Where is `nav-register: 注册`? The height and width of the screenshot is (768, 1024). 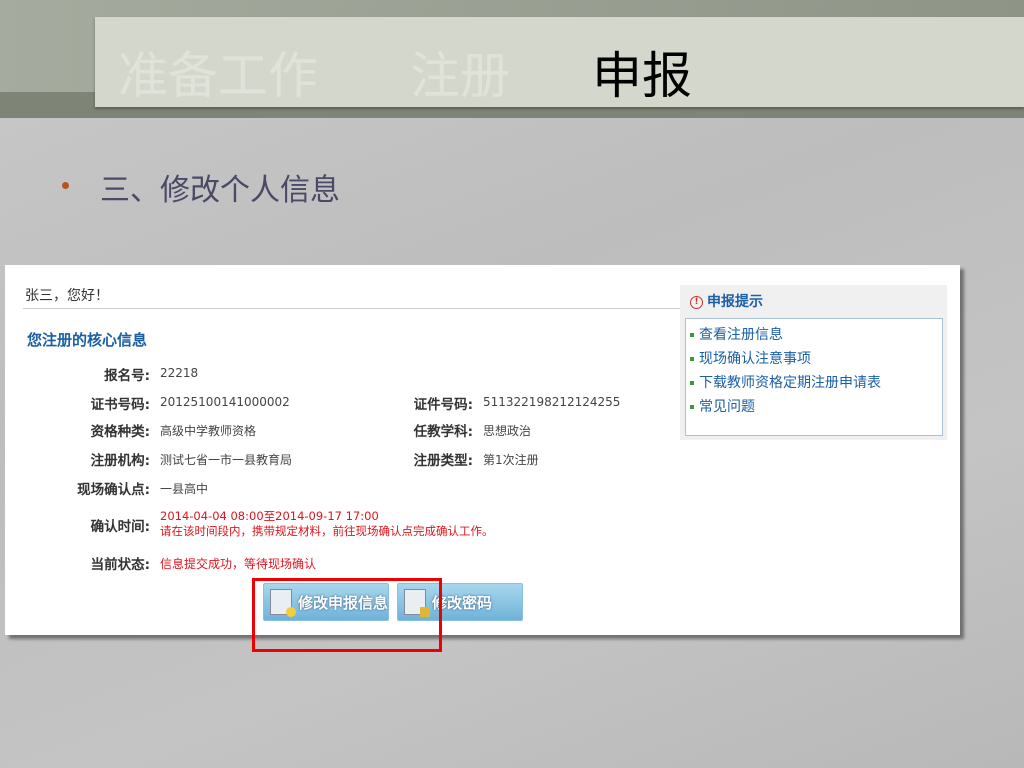 nav-register: 注册 is located at coordinates (460, 76).